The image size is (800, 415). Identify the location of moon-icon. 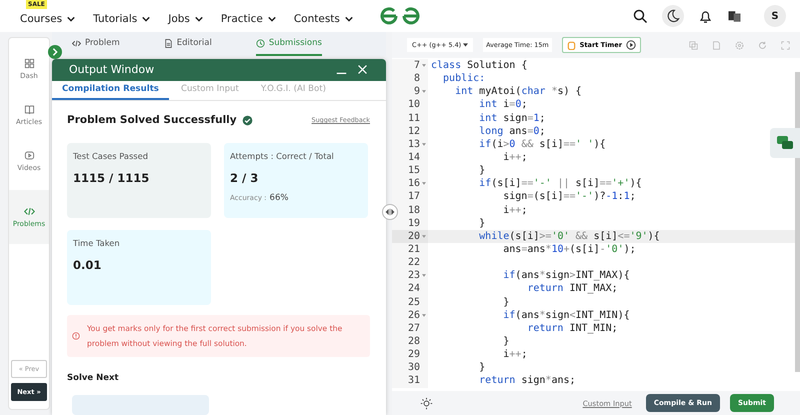
(673, 16).